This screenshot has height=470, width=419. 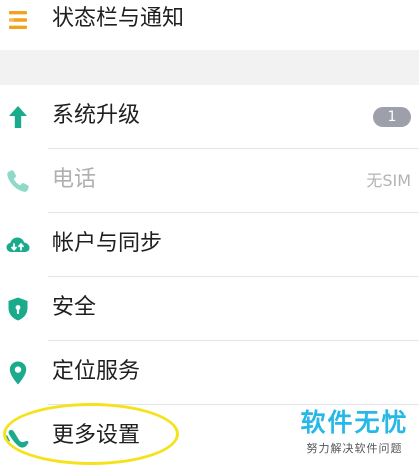 What do you see at coordinates (392, 117) in the screenshot?
I see `update-count-badge: 1` at bounding box center [392, 117].